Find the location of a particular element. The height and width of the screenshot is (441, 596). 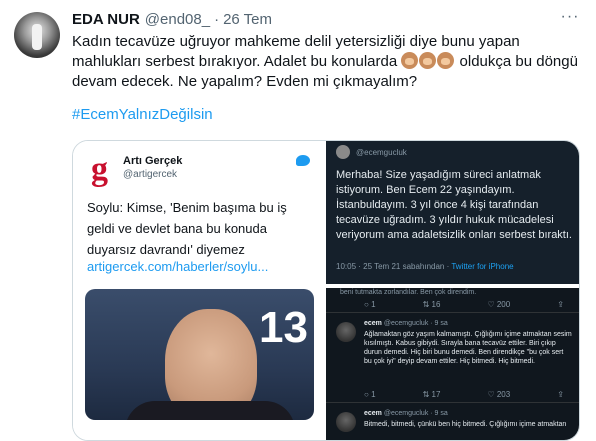

reply-actions-row: ○ 1 ⇅ 16 ♡ 200 ⇪ is located at coordinates (464, 304).